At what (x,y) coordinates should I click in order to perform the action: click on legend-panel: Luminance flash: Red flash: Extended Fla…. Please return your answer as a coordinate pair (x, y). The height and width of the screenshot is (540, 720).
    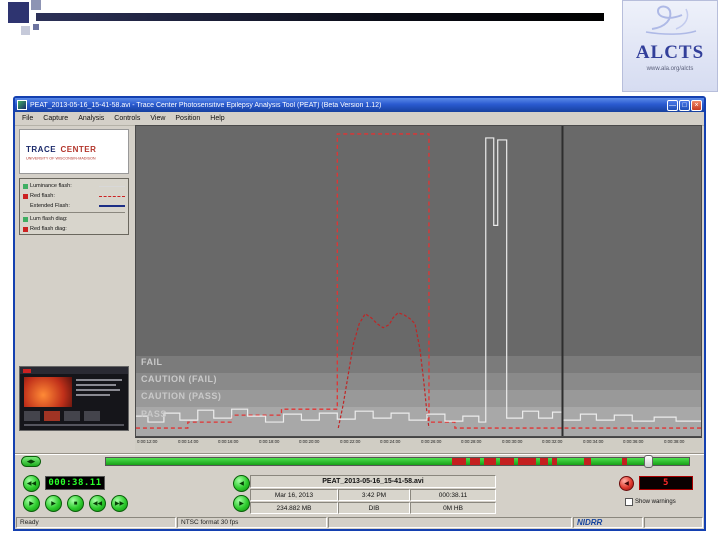
    Looking at the image, I should click on (74, 206).